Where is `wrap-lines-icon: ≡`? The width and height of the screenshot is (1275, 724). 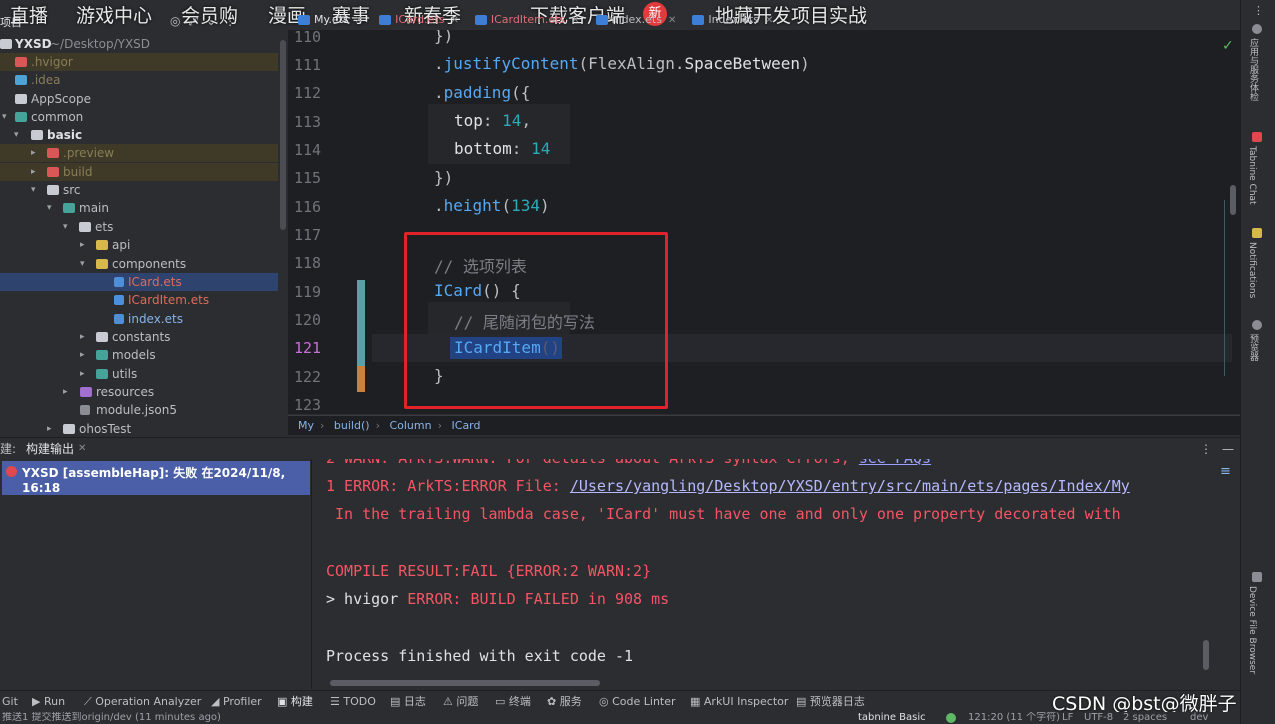 wrap-lines-icon: ≡ is located at coordinates (1225, 471).